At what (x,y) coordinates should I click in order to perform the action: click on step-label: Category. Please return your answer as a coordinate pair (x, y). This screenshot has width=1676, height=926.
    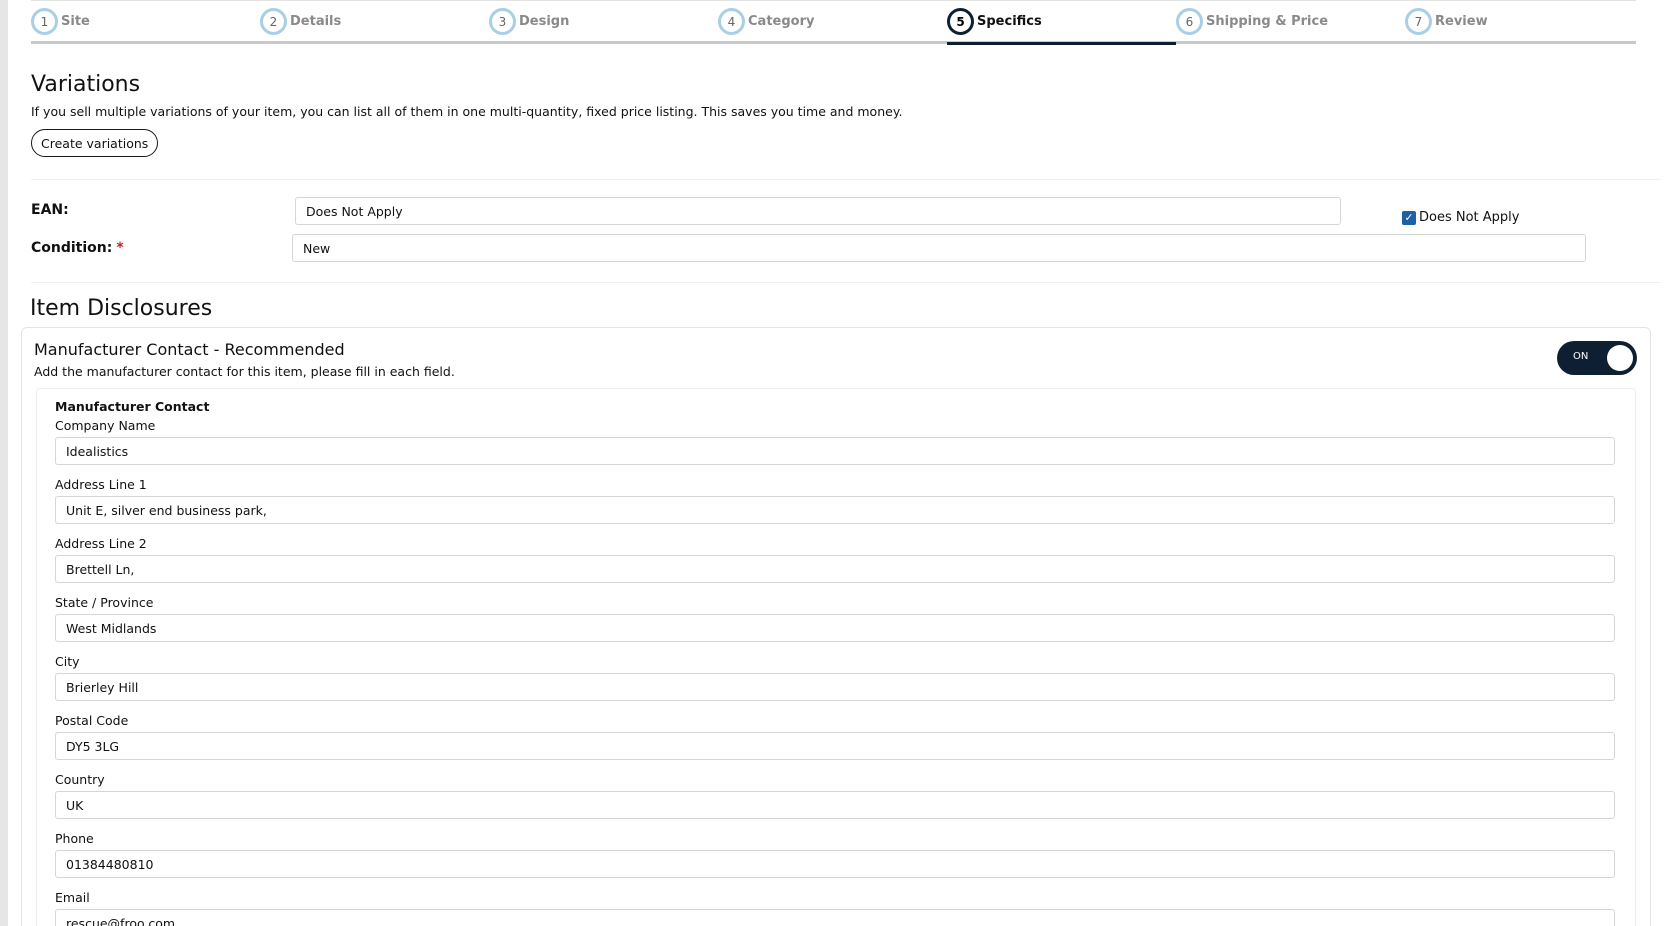
    Looking at the image, I should click on (781, 21).